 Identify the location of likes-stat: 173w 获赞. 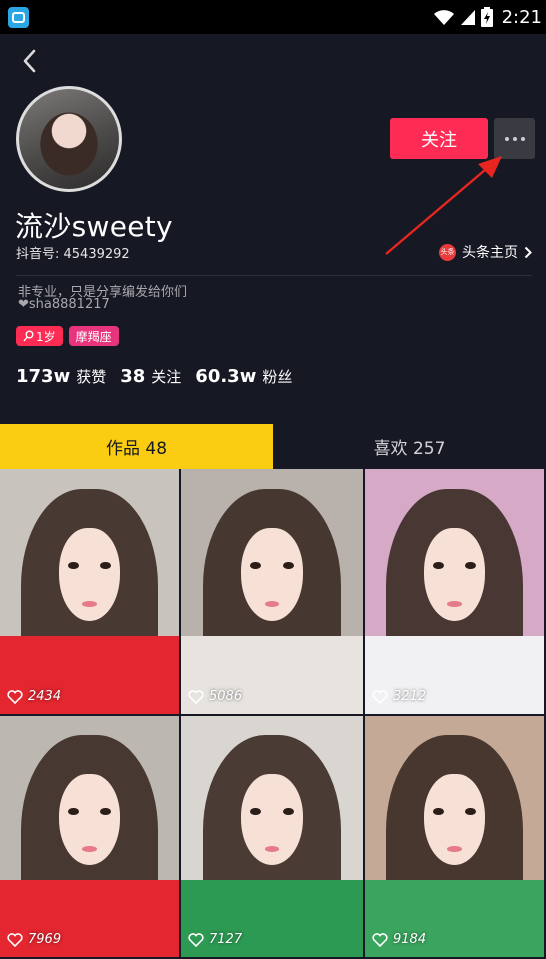
(61, 376).